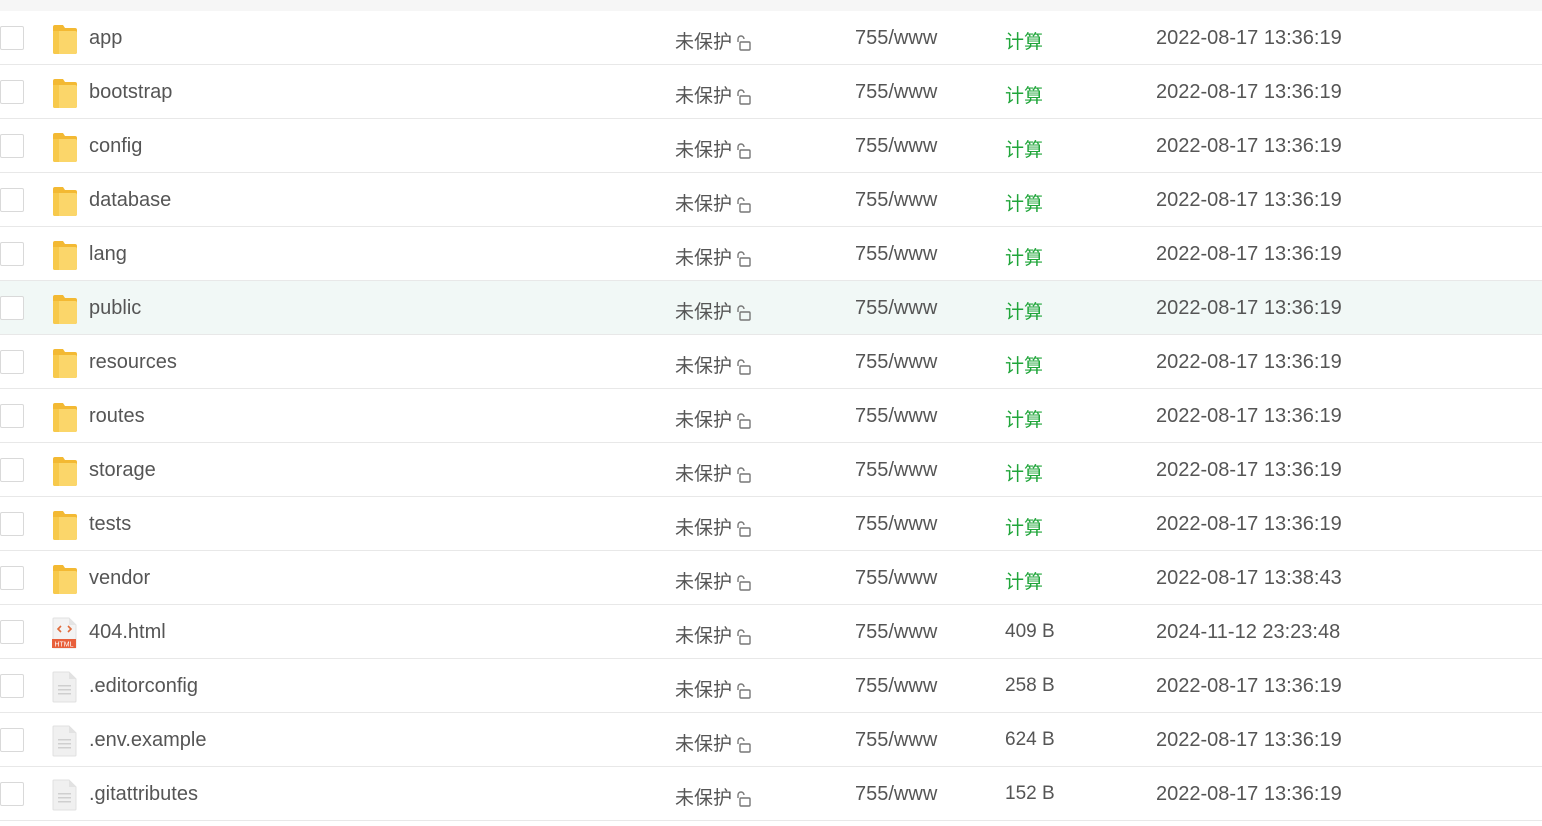 The height and width of the screenshot is (826, 1542). What do you see at coordinates (771, 92) in the screenshot?
I see `file-row: bootstrap 未保护 755/www 计算 2022-08-17 13:36:19` at bounding box center [771, 92].